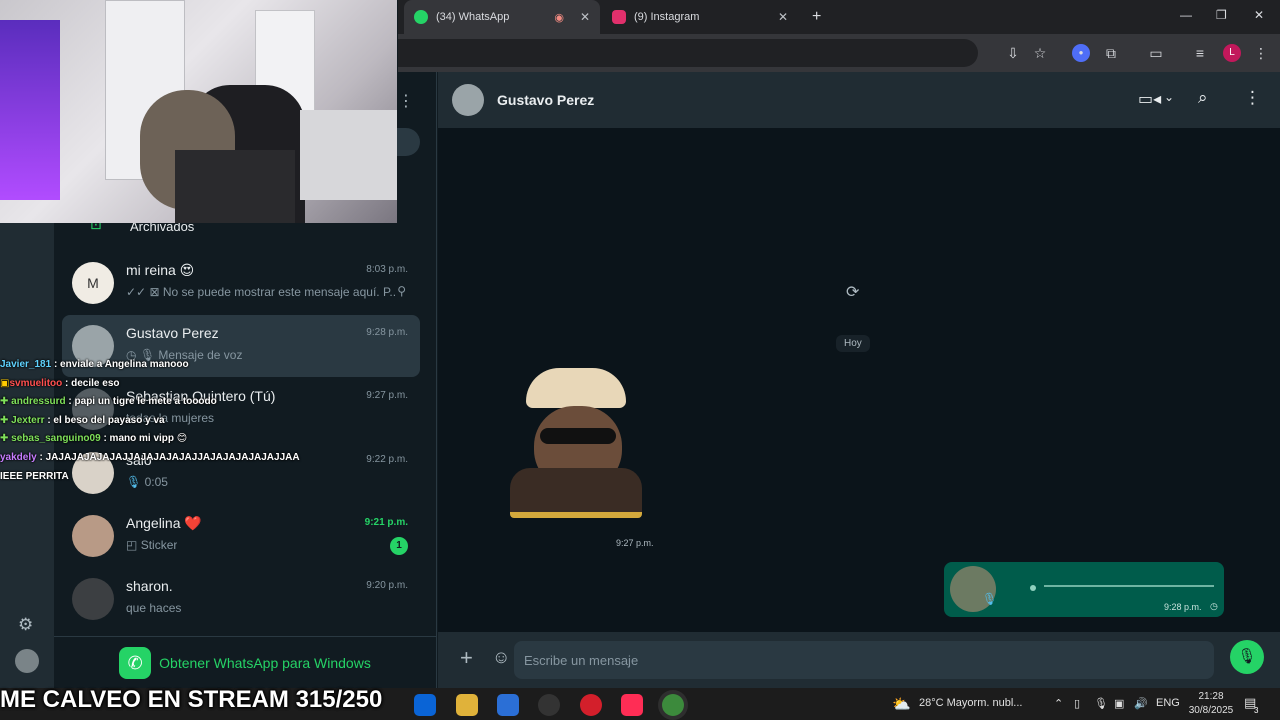  I want to click on webcam-purple-light, so click(30, 110).